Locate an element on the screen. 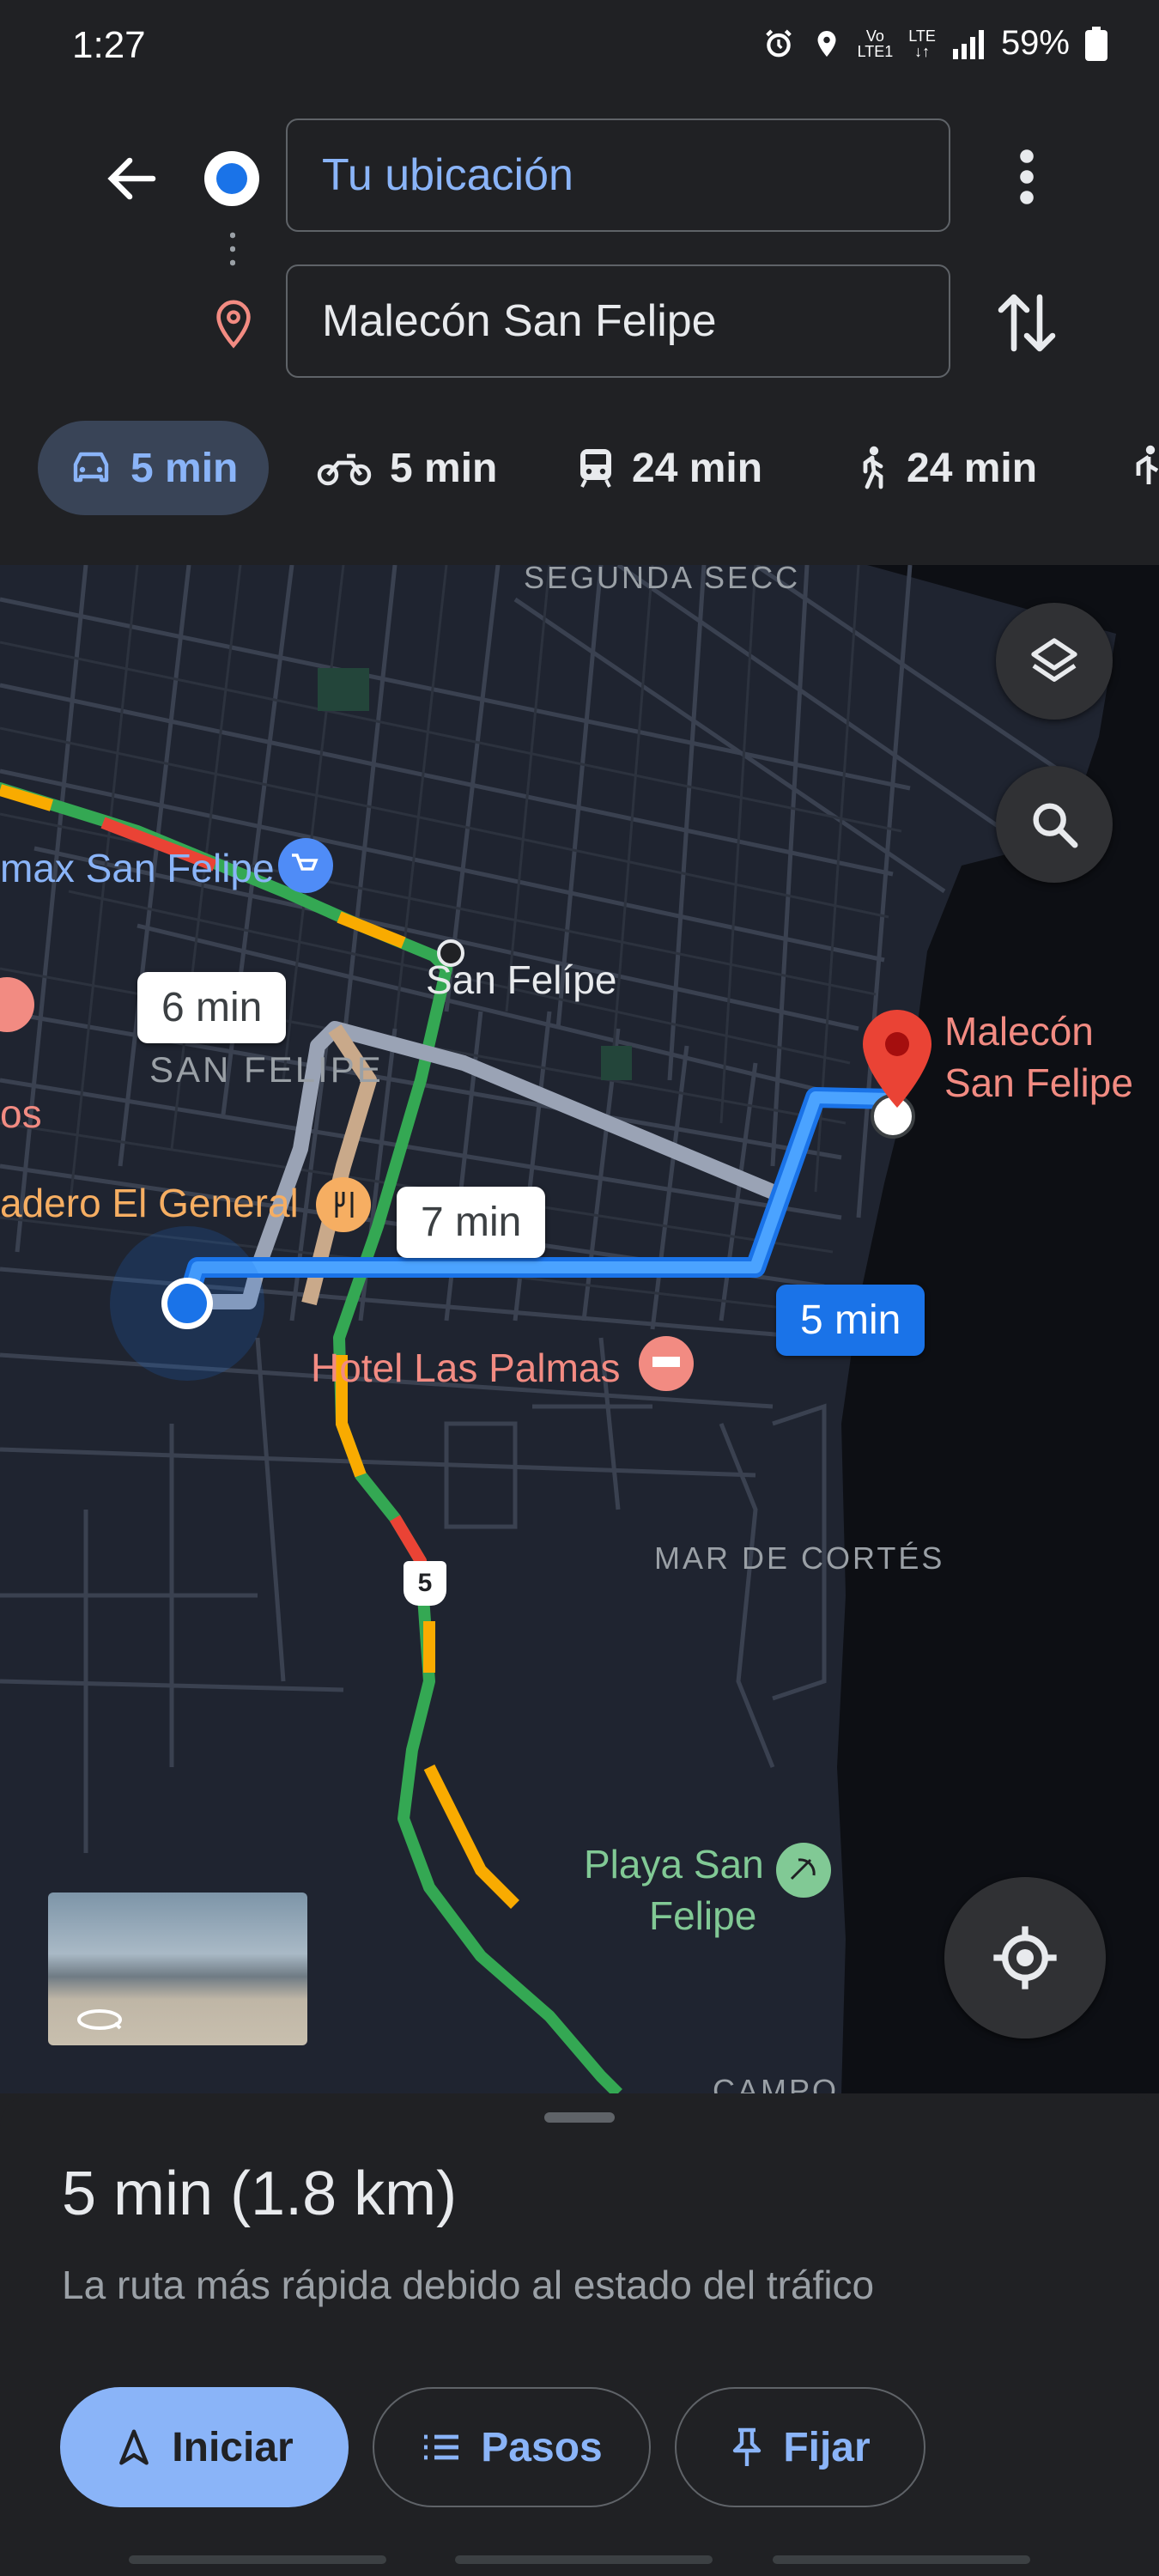 Image resolution: width=1159 pixels, height=2576 pixels. layers-icon is located at coordinates (1054, 660).